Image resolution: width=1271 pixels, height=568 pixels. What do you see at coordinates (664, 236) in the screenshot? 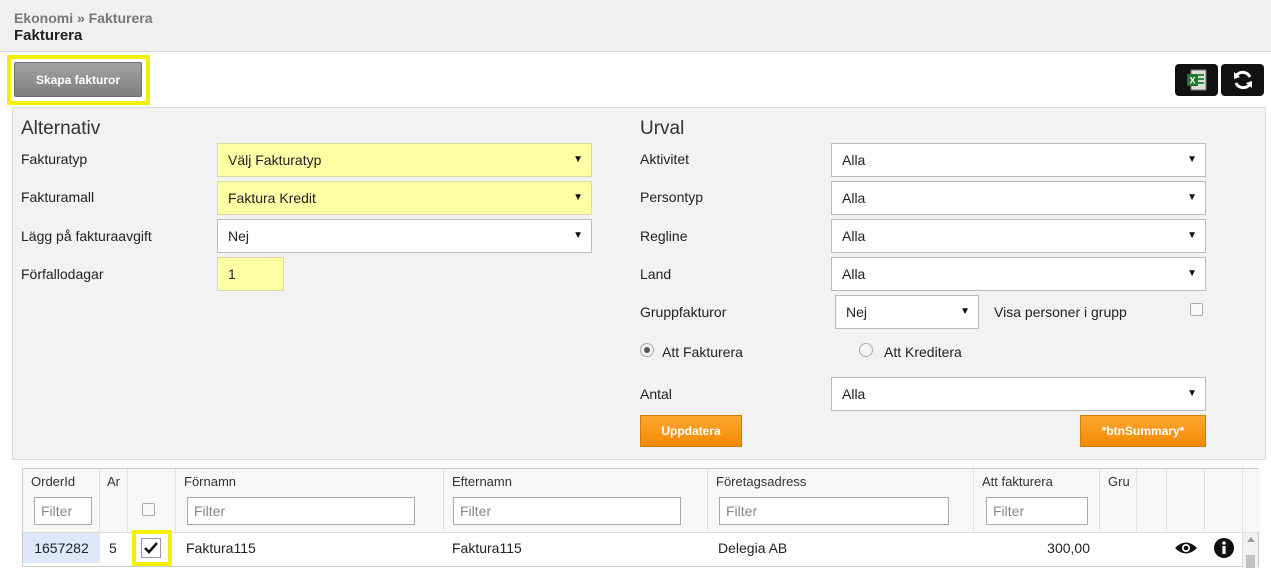
I see `regline-label: Regline` at bounding box center [664, 236].